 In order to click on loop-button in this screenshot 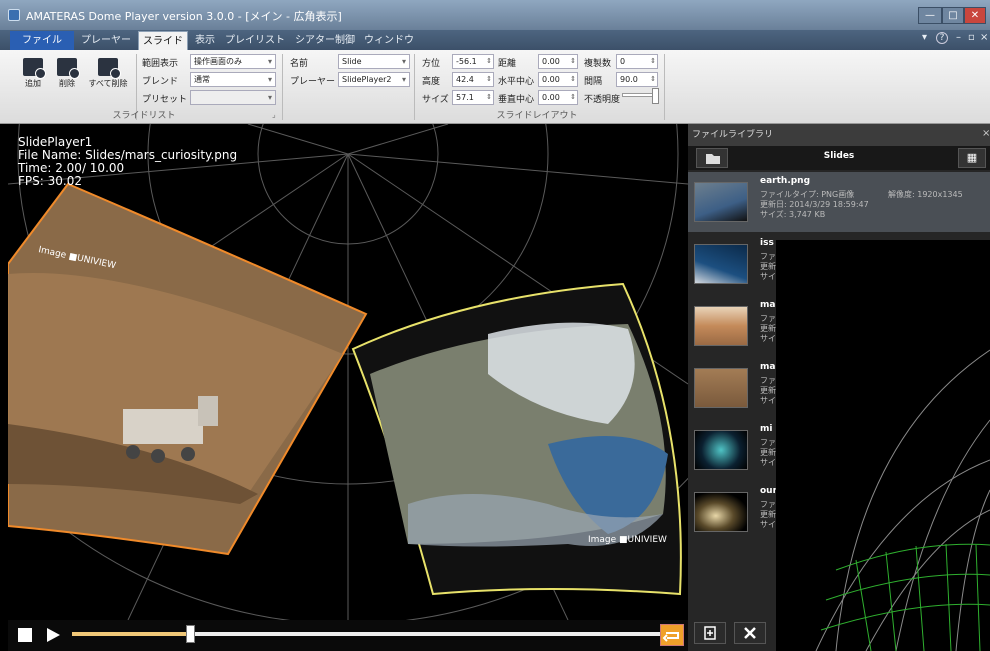, I will do `click(672, 635)`.